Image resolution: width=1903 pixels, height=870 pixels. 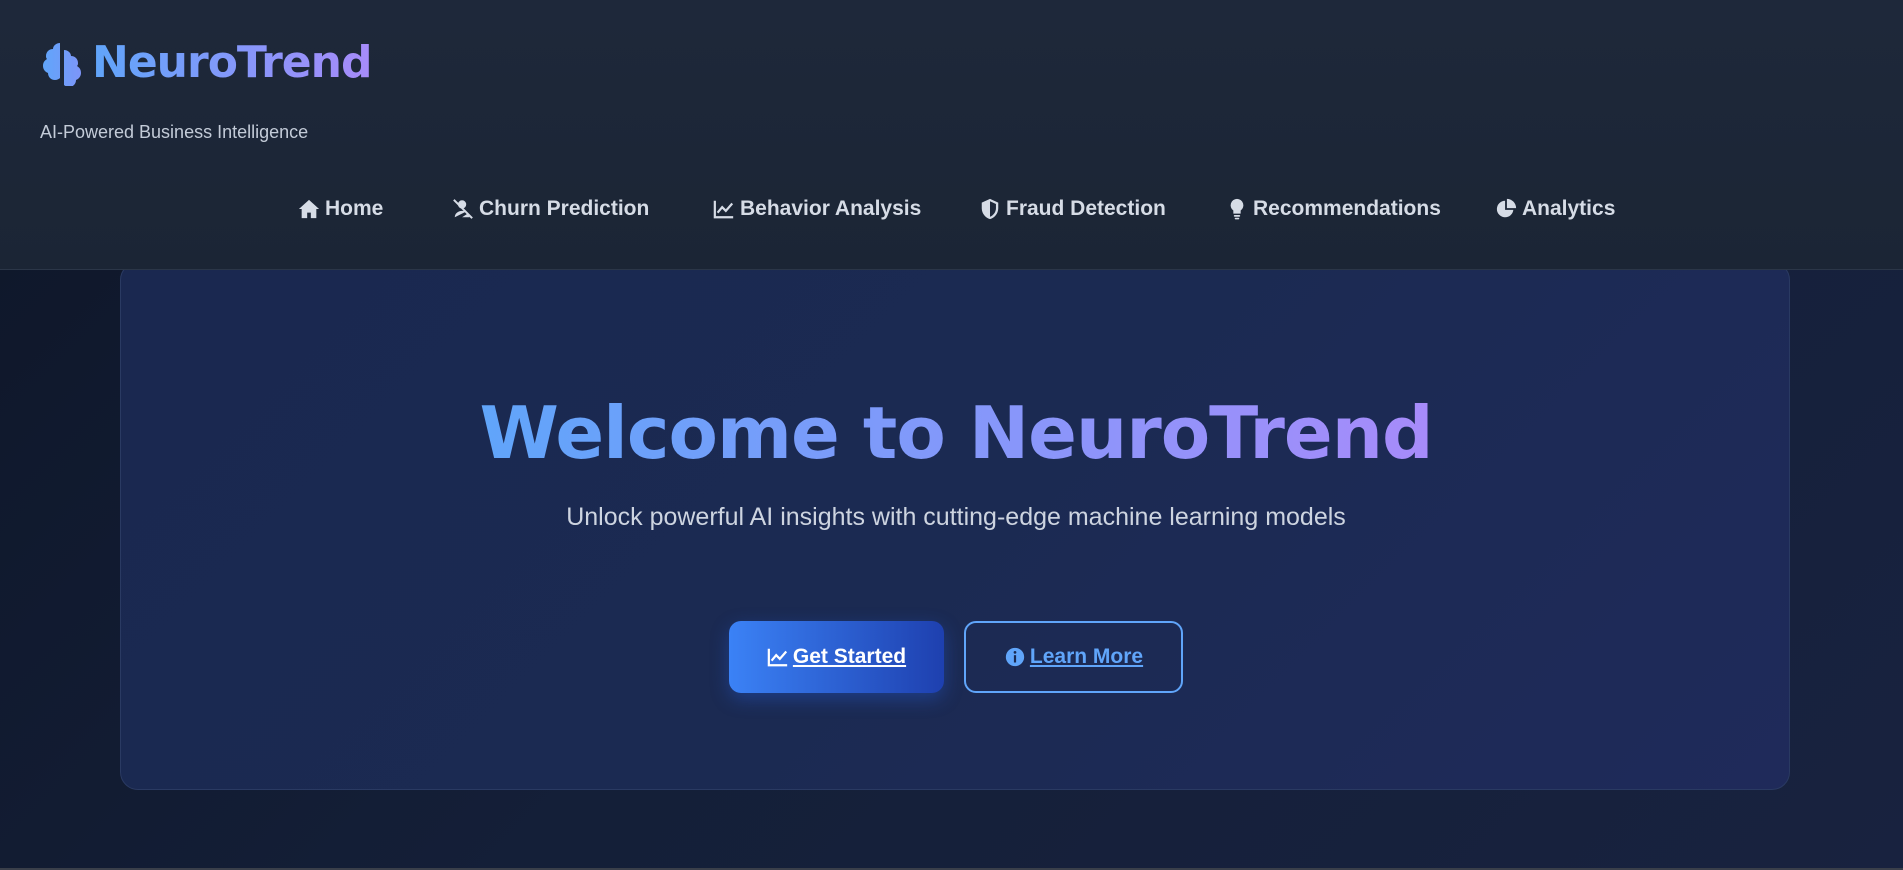 I want to click on get-started-button: Get Started, so click(x=836, y=657).